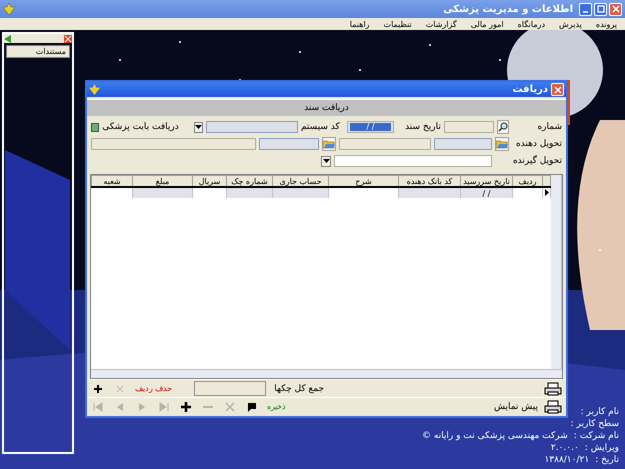 The width and height of the screenshot is (625, 469). I want to click on back-arrow-icon, so click(8, 38).